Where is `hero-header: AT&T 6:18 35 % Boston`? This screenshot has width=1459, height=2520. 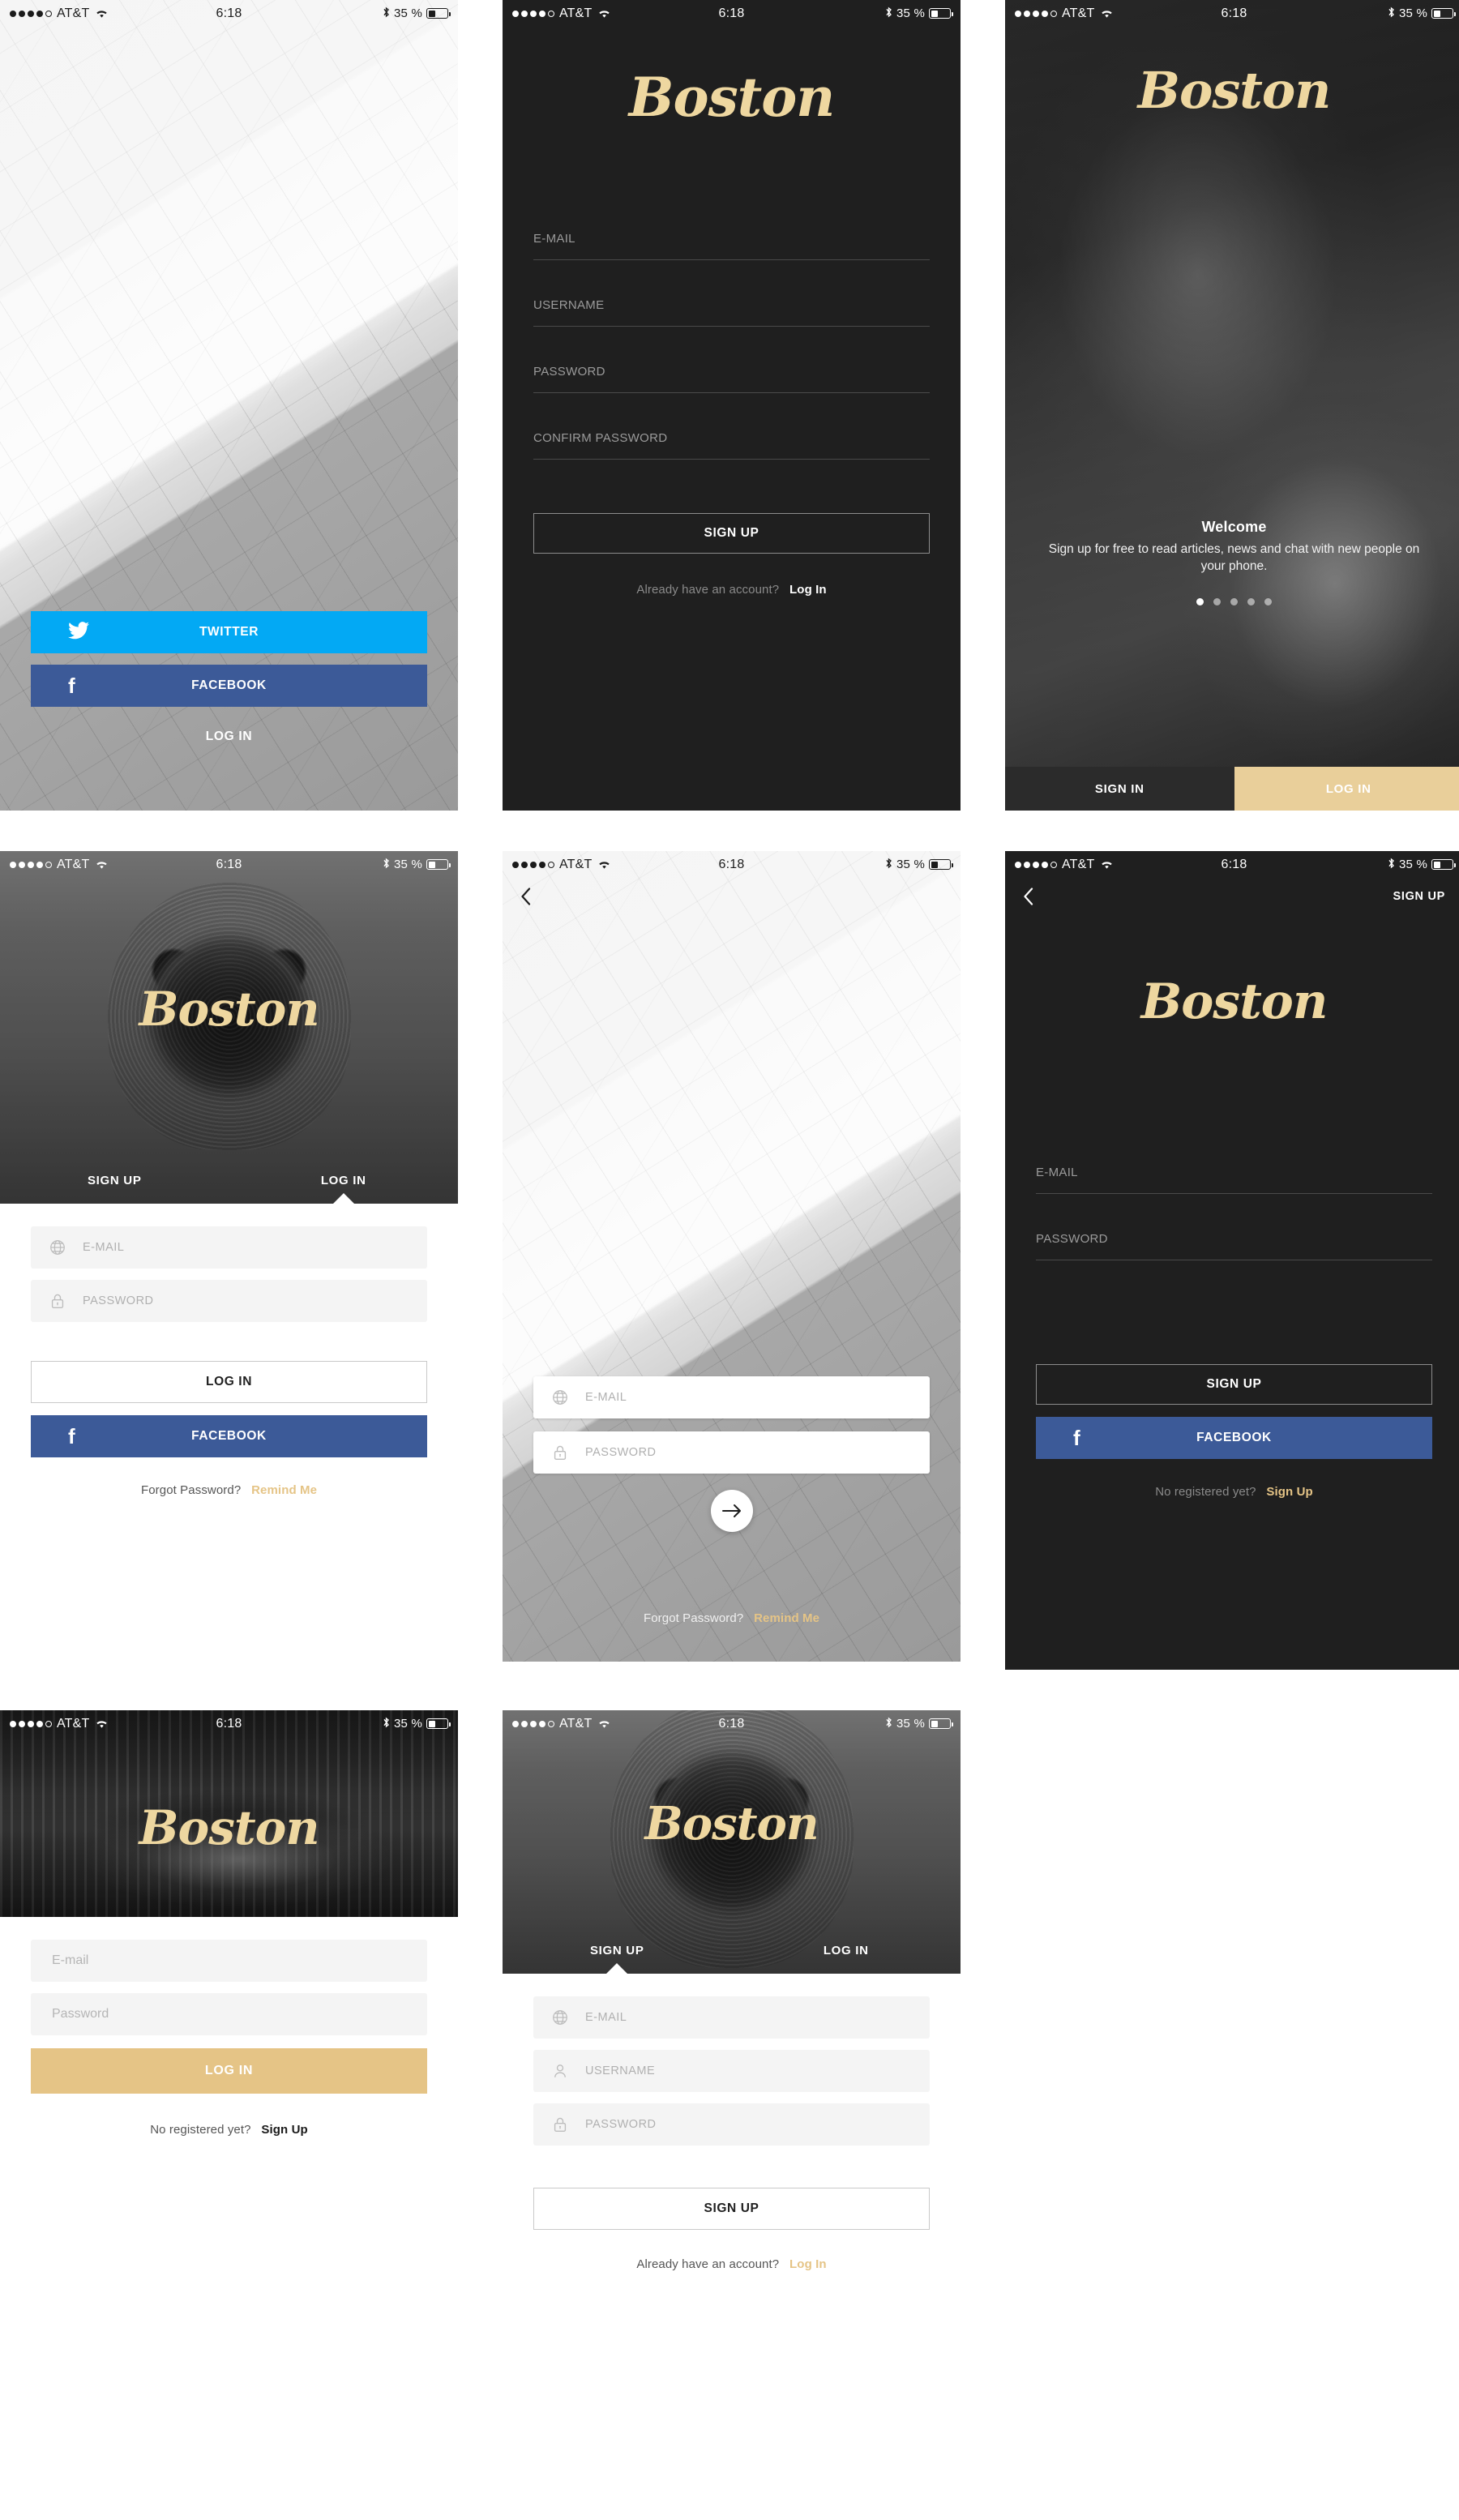 hero-header: AT&T 6:18 35 % Boston is located at coordinates (229, 1813).